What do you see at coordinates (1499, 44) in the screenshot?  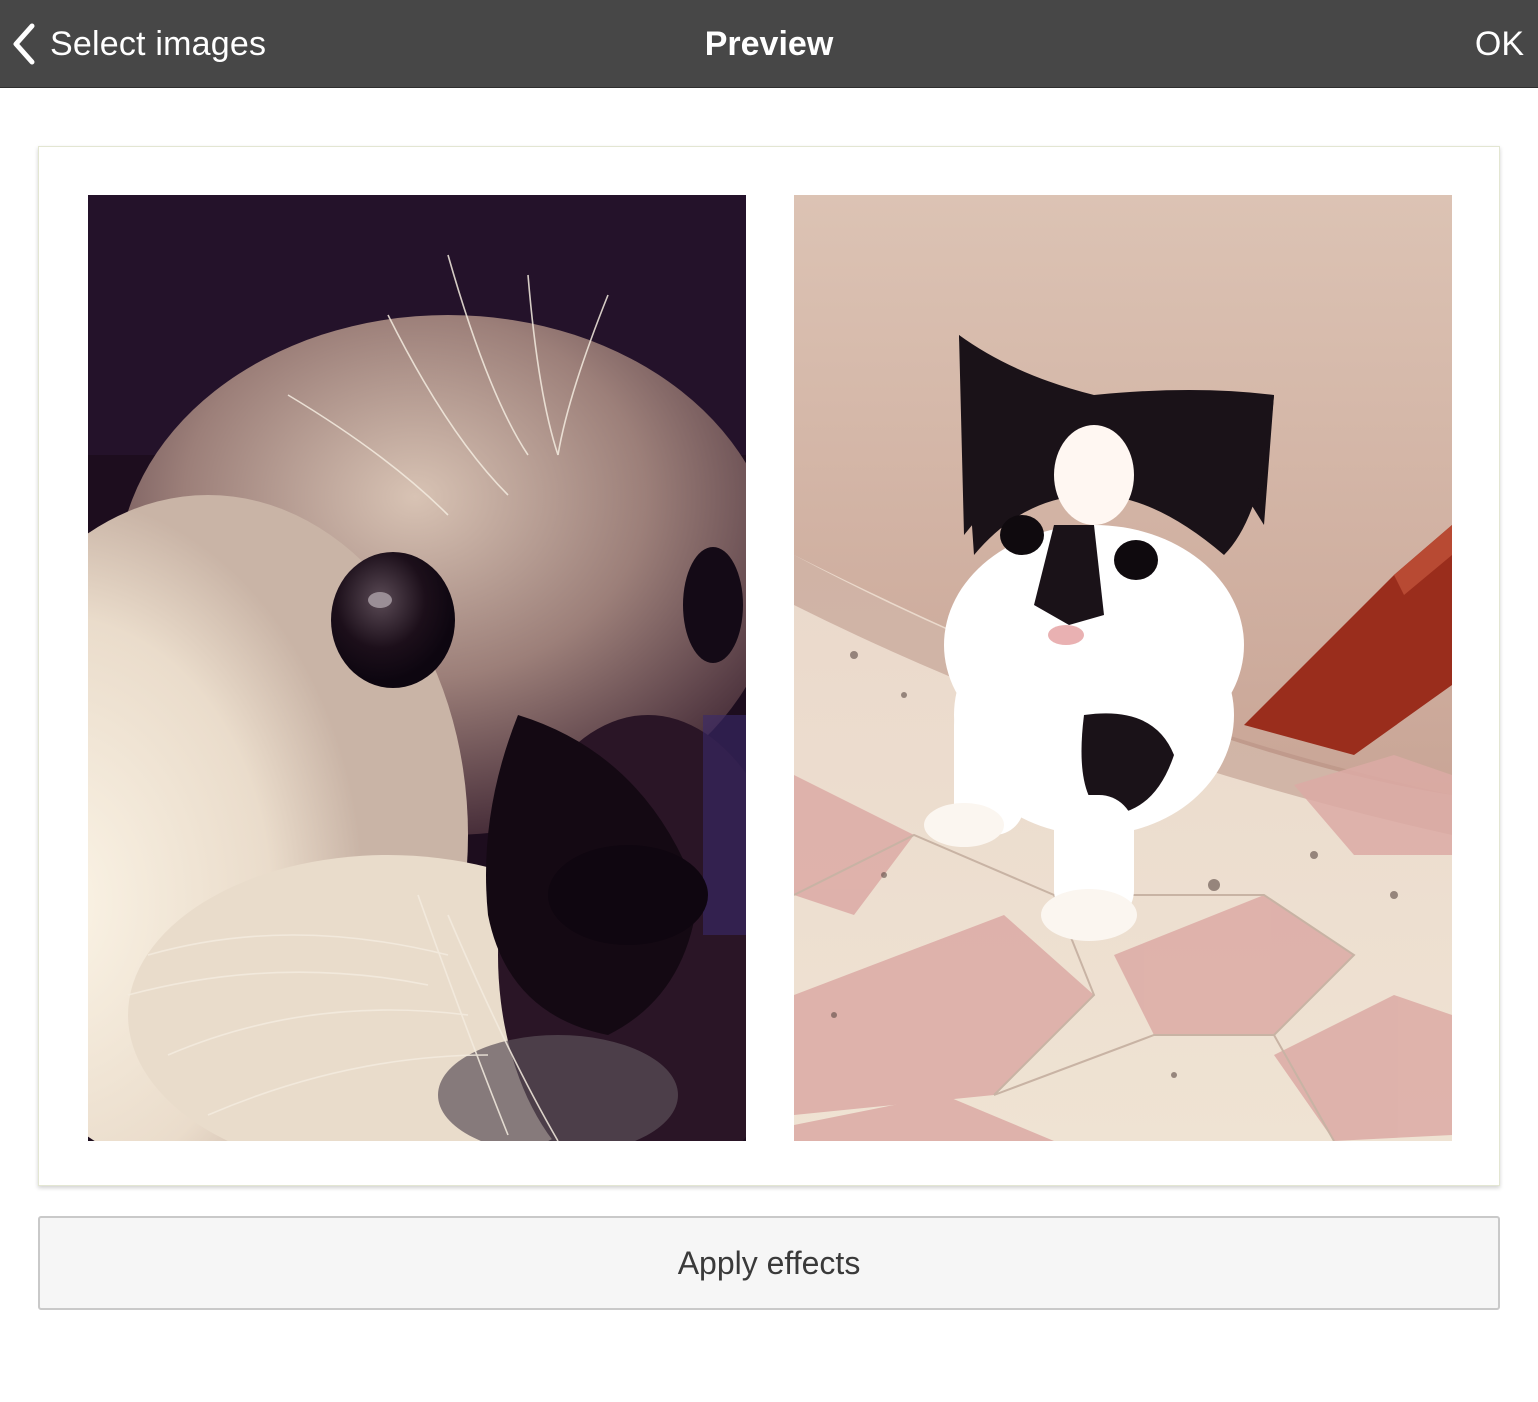 I see `ok-button: OK` at bounding box center [1499, 44].